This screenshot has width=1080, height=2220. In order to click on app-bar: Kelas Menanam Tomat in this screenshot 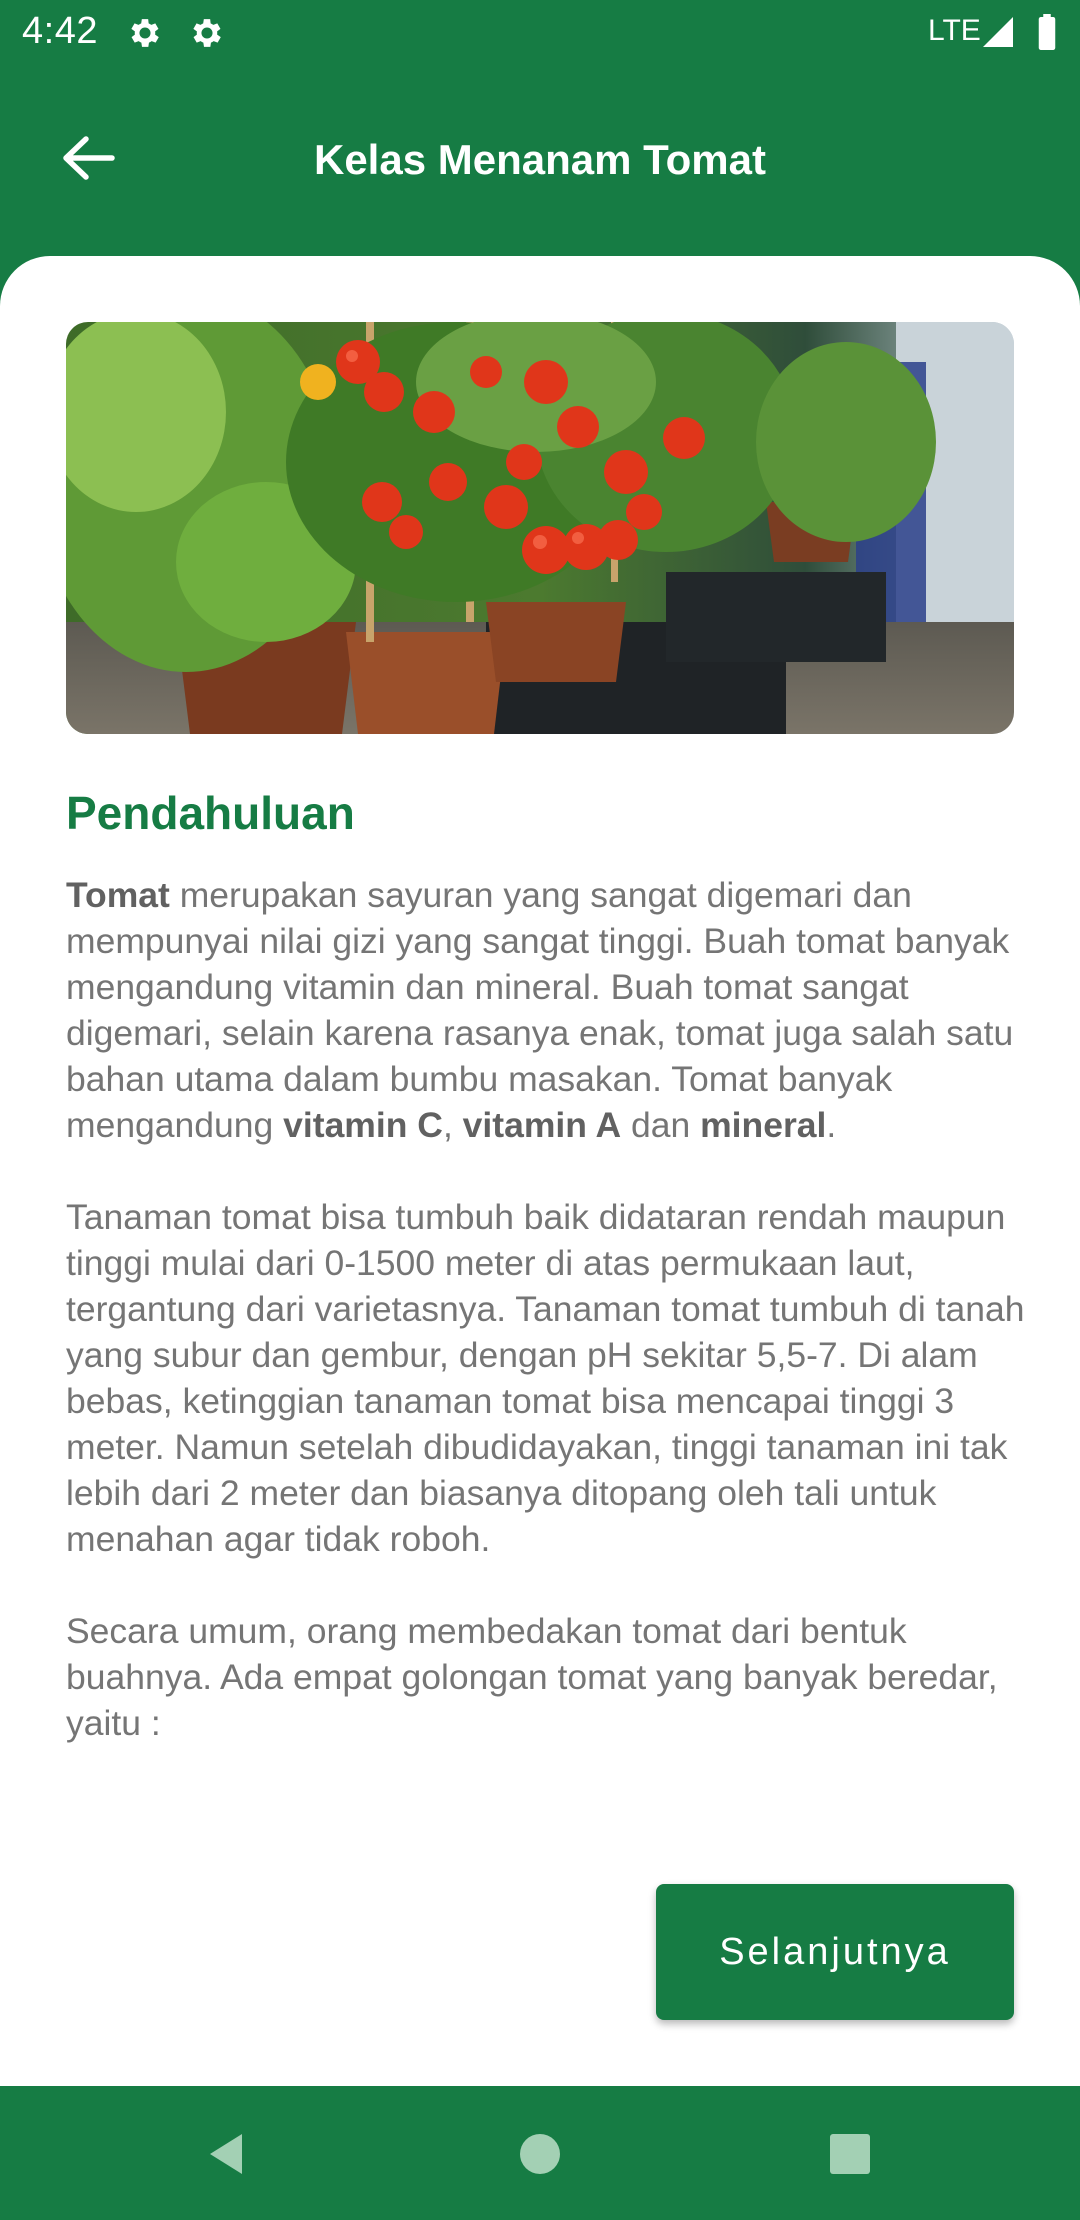, I will do `click(540, 161)`.